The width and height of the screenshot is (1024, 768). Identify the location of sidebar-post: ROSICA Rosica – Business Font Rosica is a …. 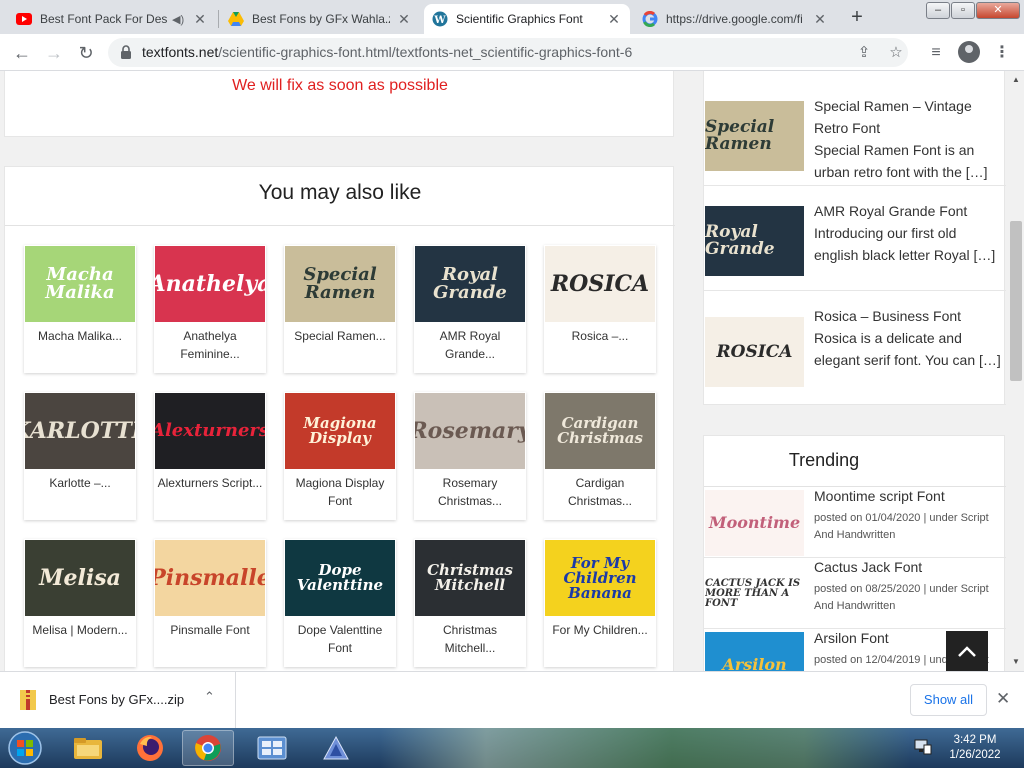
(855, 348).